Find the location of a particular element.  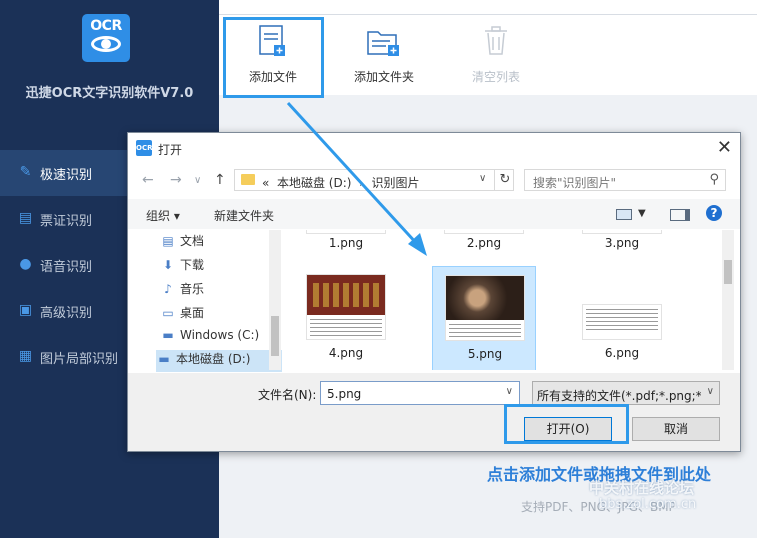

new-folder-button: 新建文件夹 is located at coordinates (244, 215).